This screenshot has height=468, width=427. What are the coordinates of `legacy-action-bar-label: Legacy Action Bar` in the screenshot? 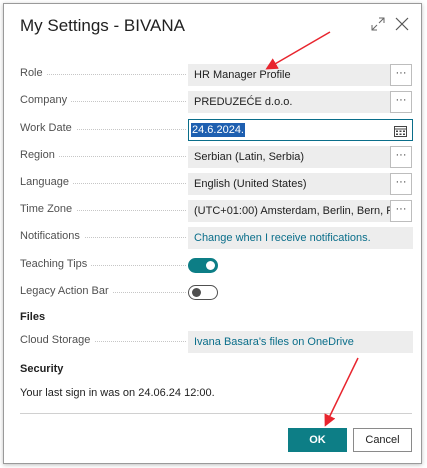 It's located at (66, 291).